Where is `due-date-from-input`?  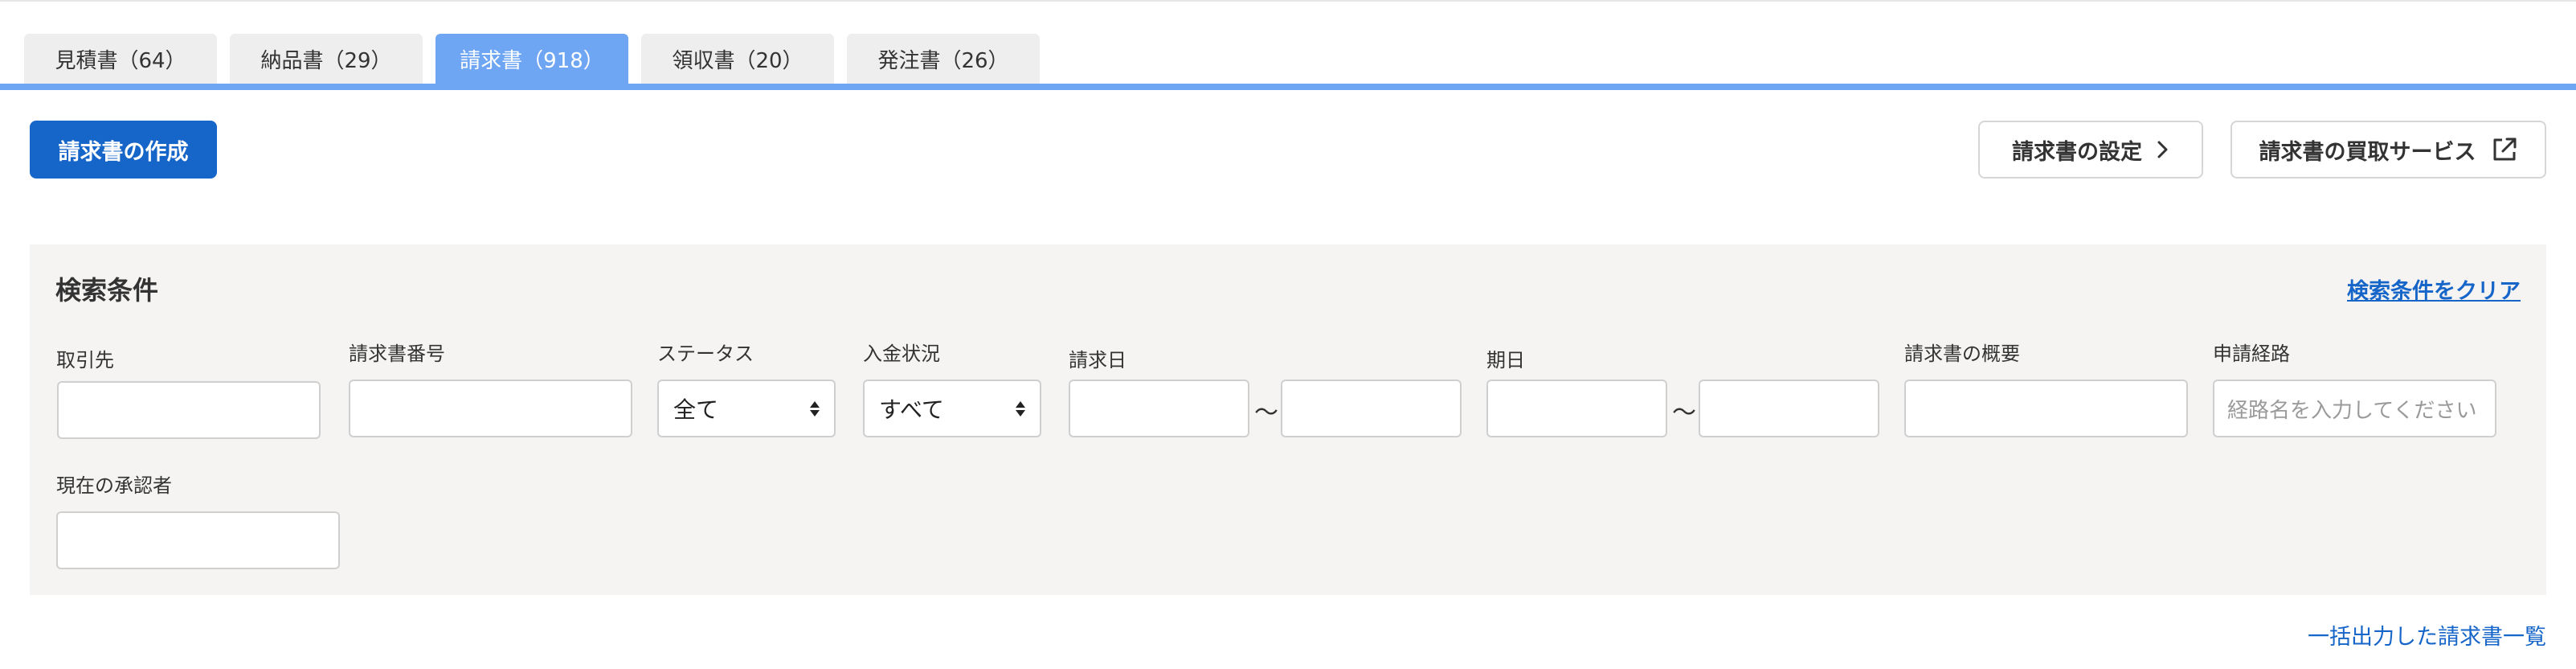
due-date-from-input is located at coordinates (1577, 408).